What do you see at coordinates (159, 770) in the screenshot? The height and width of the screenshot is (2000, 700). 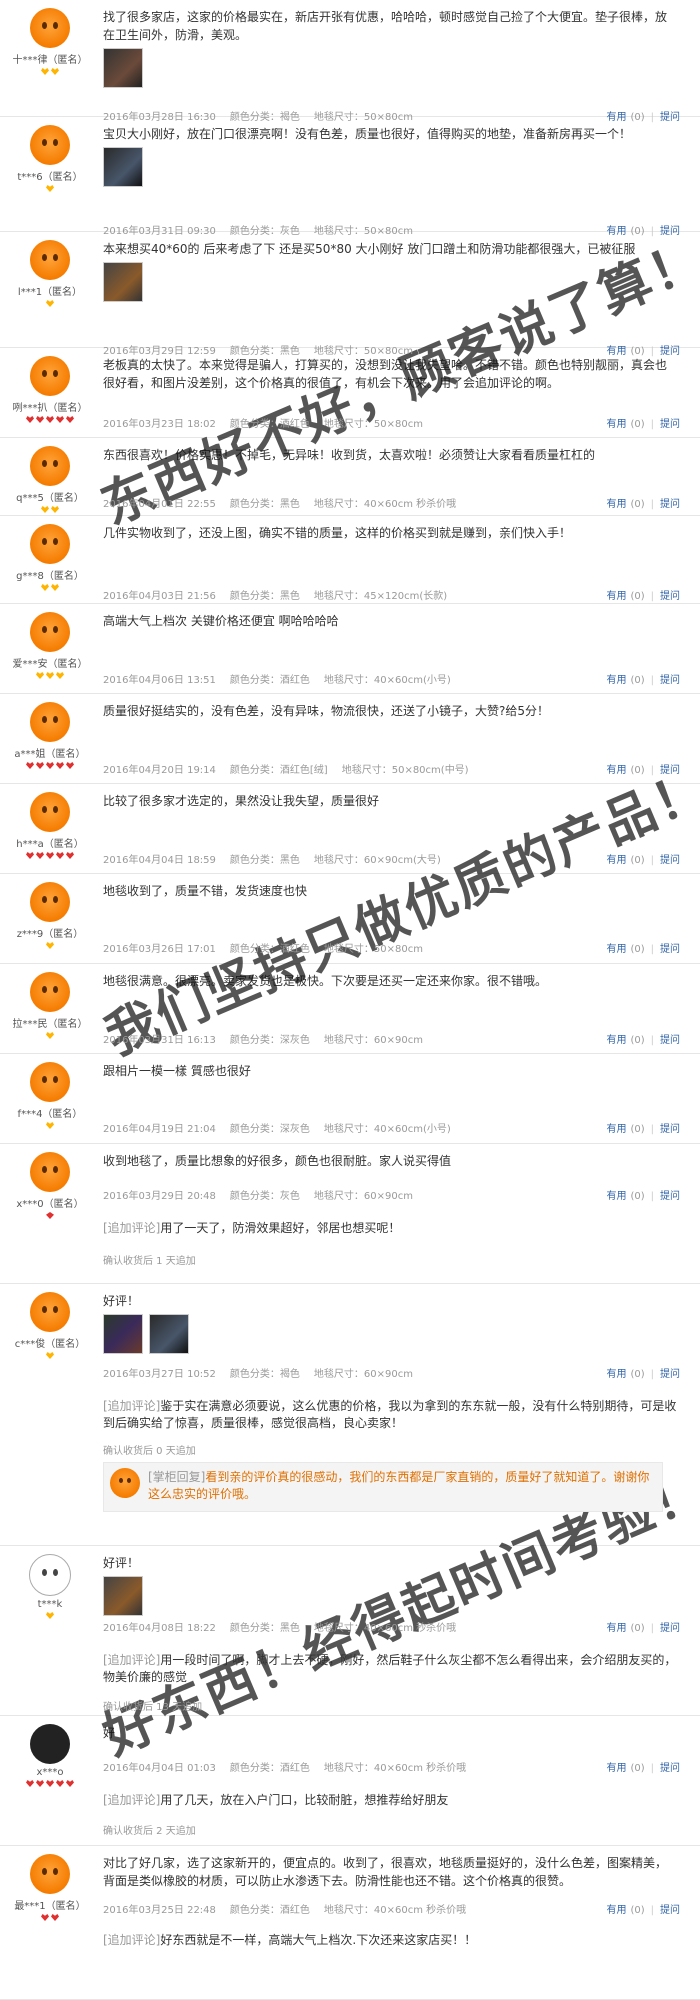 I see `review-date: 2016年04月20日 19:14` at bounding box center [159, 770].